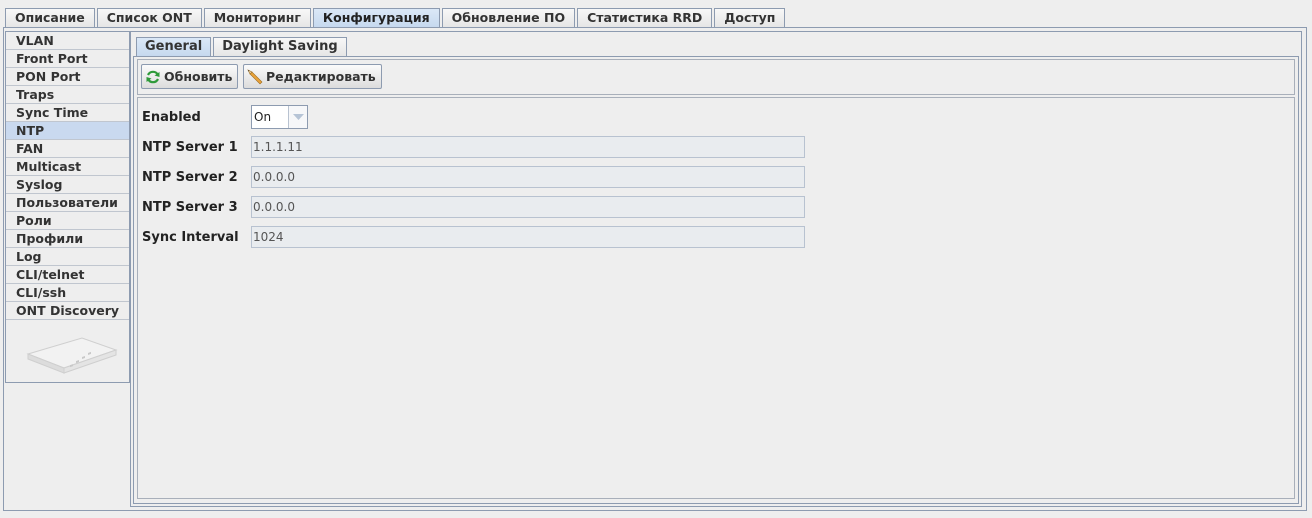 The image size is (1312, 518). What do you see at coordinates (198, 76) in the screenshot?
I see `refresh-label: Обновить` at bounding box center [198, 76].